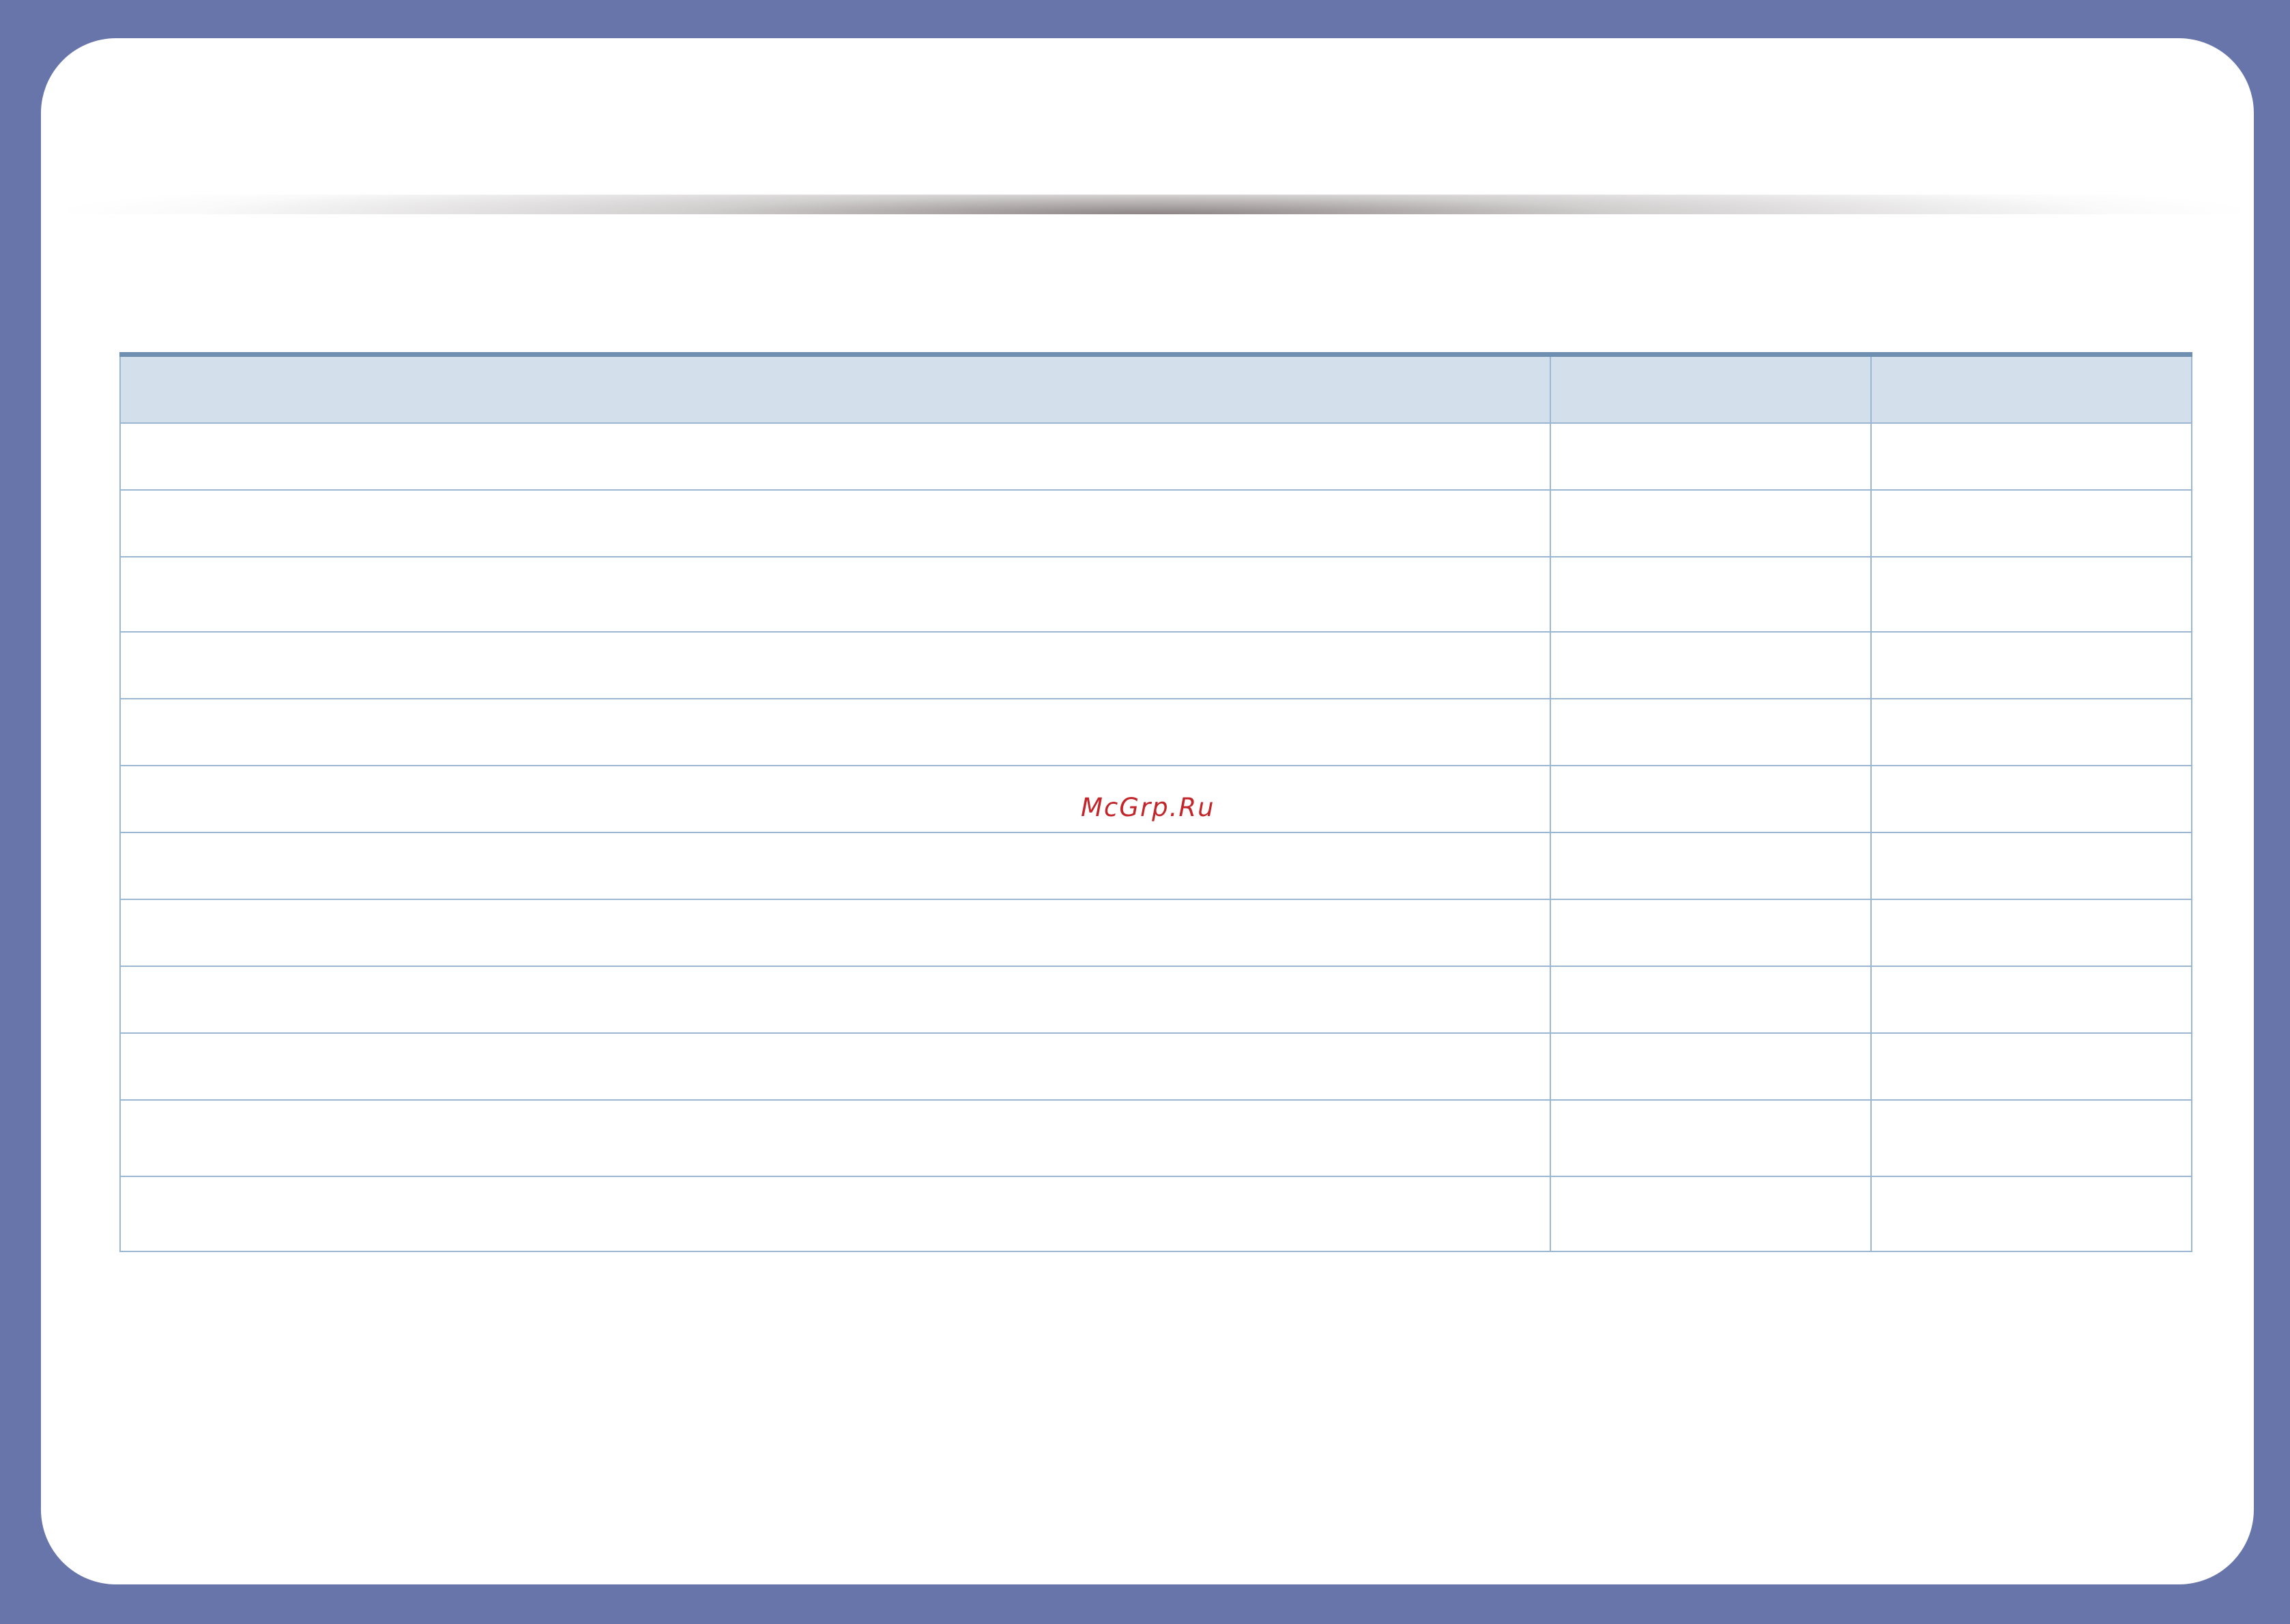  Describe the element at coordinates (1148, 807) in the screenshot. I see `watermark-text: McGrp.Ru` at that location.